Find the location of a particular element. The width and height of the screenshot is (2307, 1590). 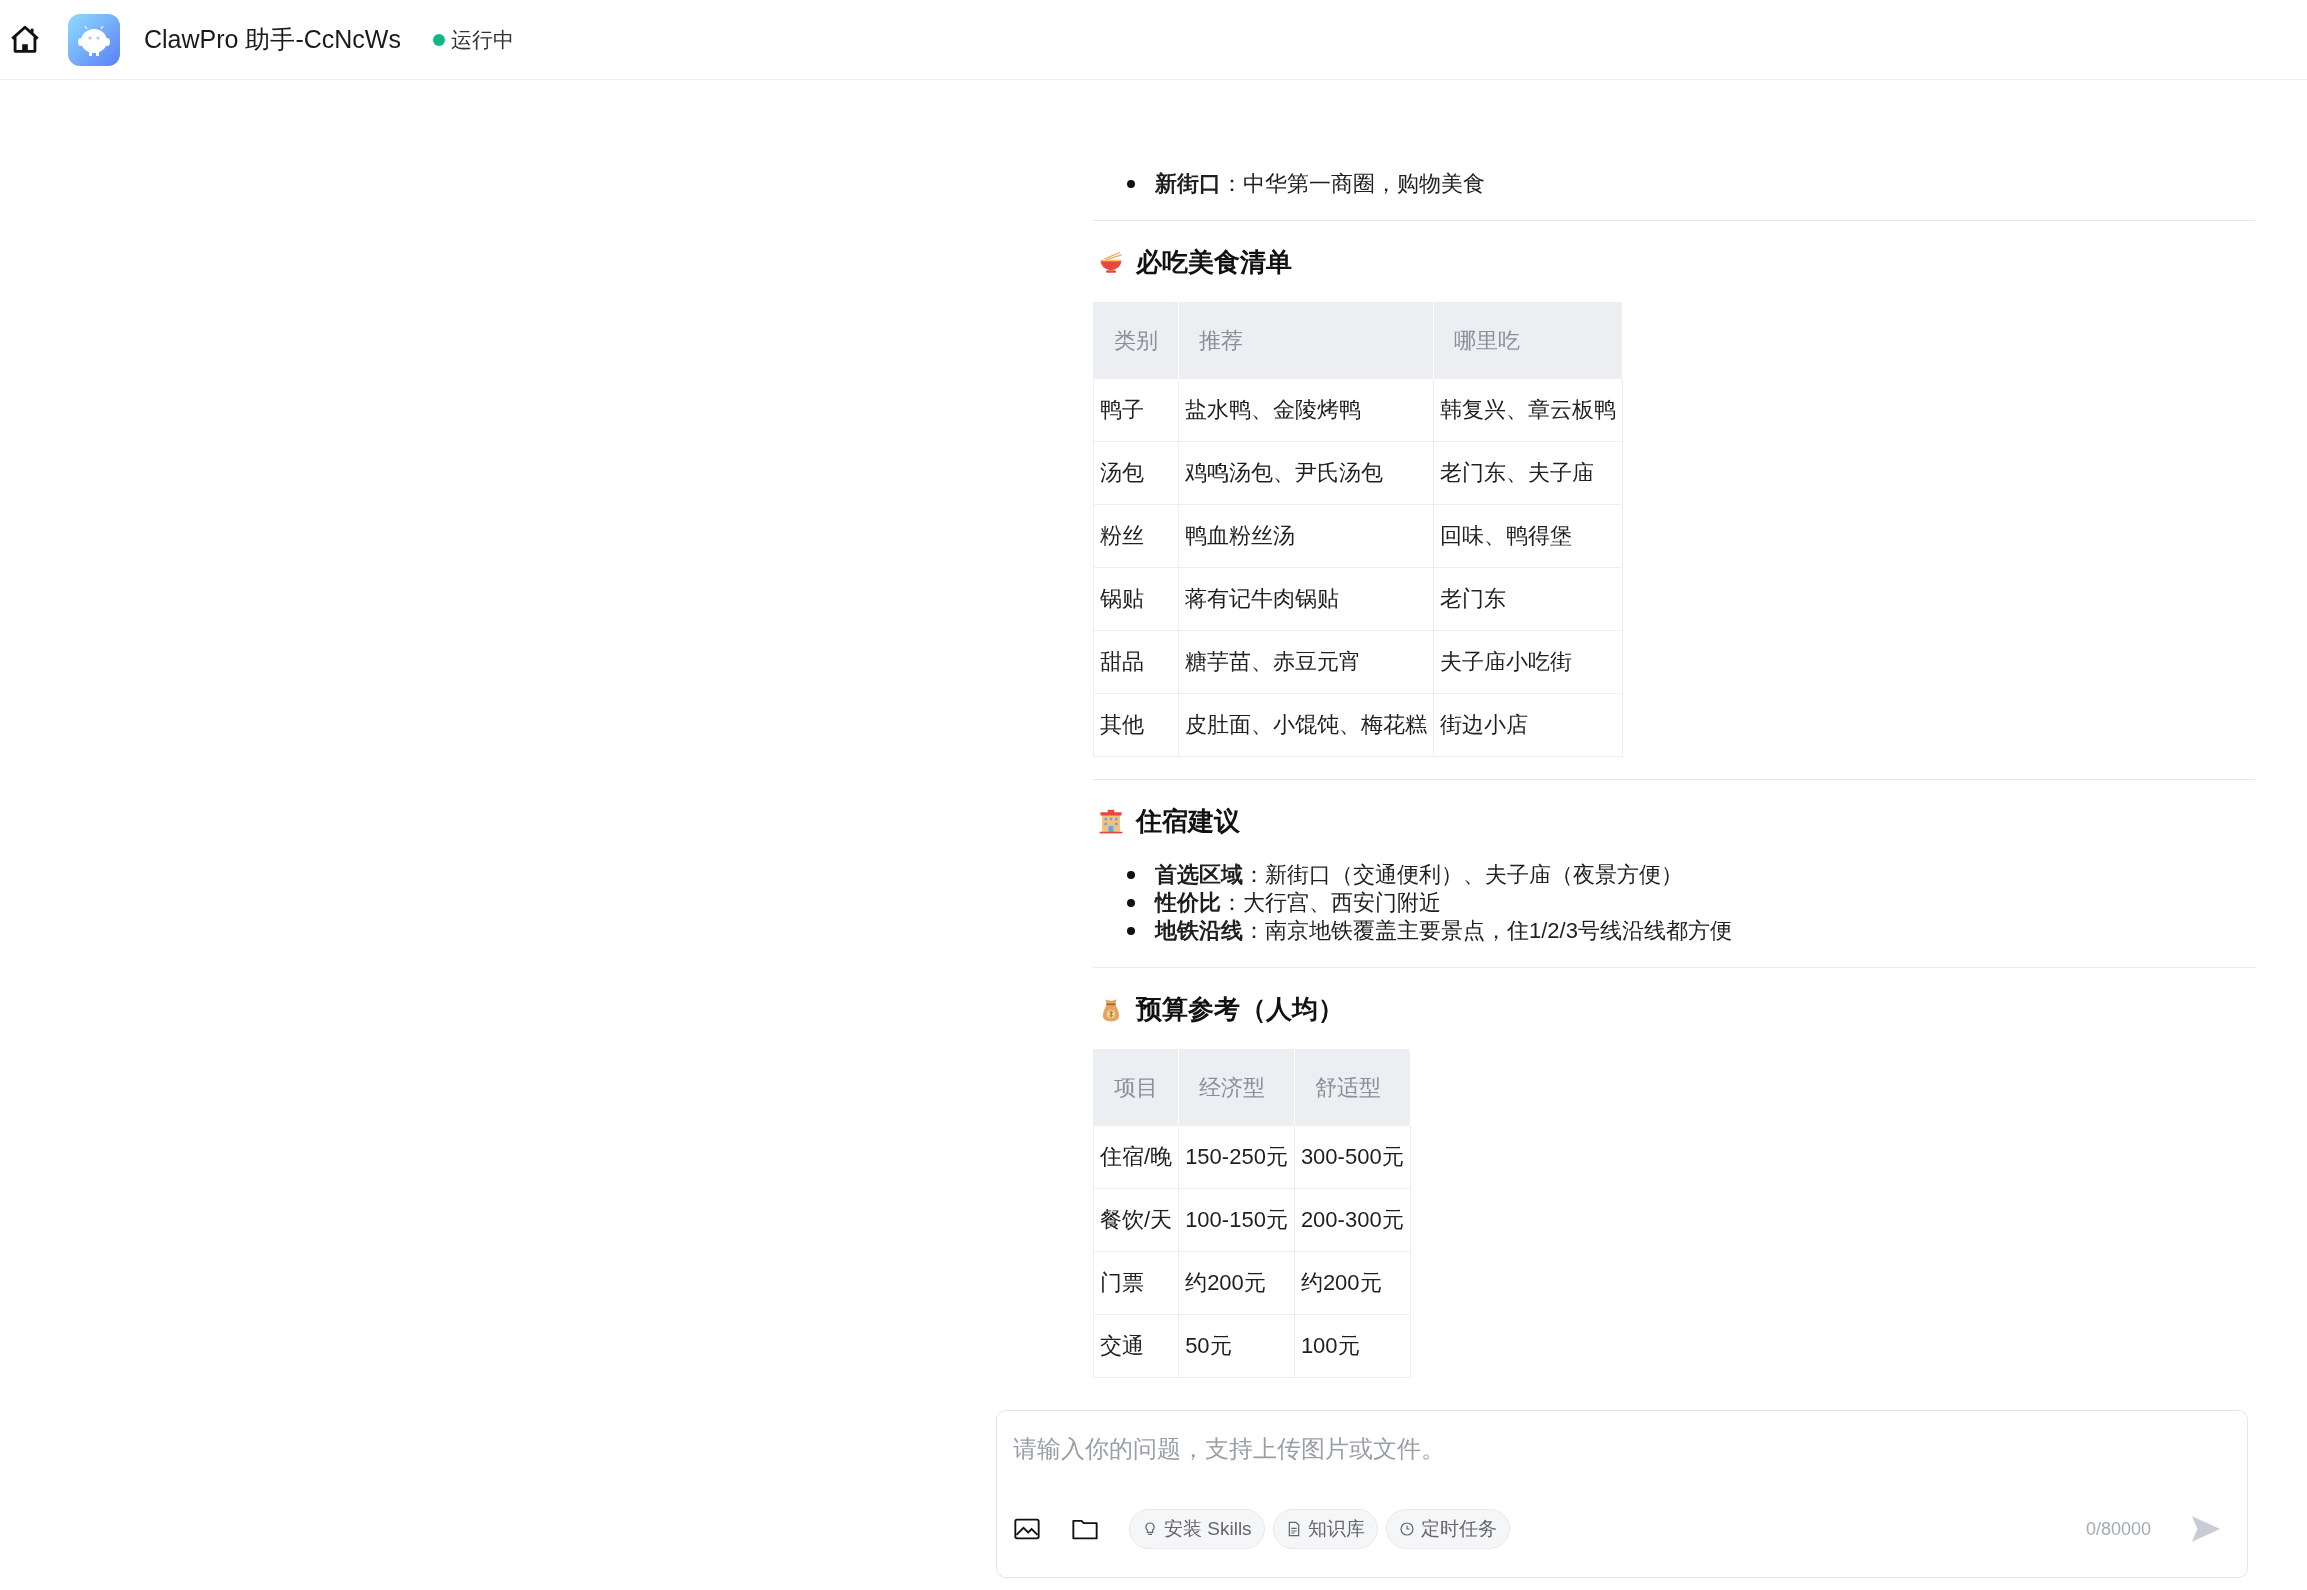

section-heading: 住宿建议 is located at coordinates (1188, 821).